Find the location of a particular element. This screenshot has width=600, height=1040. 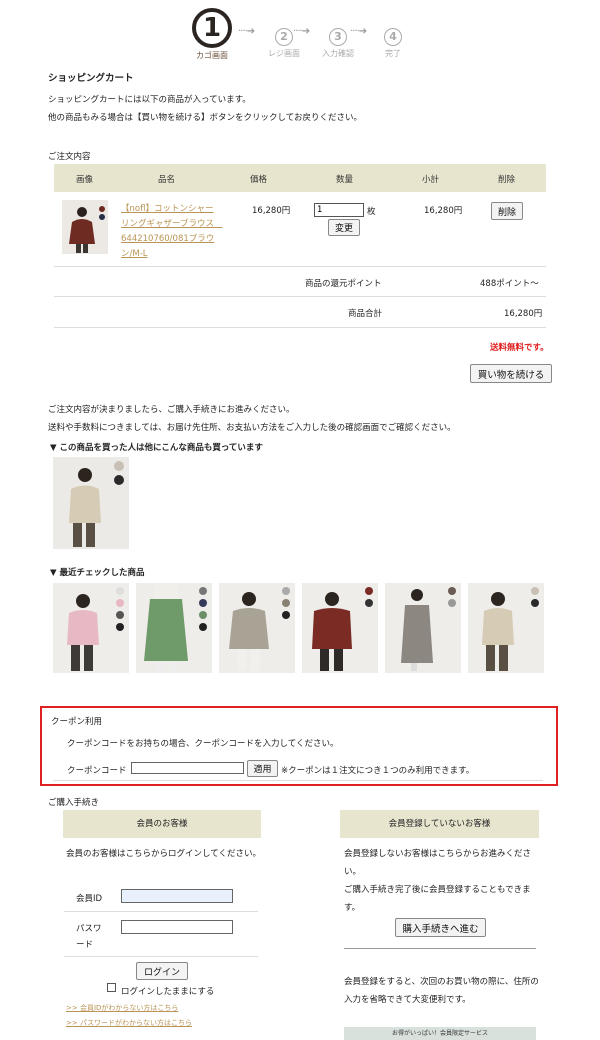

step-4: 4 完了 is located at coordinates (393, 43).